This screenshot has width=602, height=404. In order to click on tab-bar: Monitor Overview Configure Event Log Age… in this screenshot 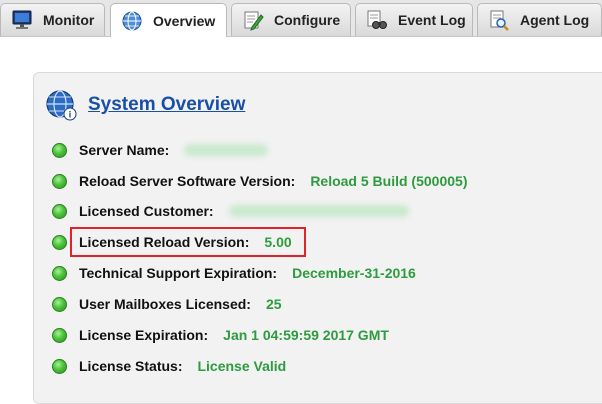, I will do `click(301, 18)`.